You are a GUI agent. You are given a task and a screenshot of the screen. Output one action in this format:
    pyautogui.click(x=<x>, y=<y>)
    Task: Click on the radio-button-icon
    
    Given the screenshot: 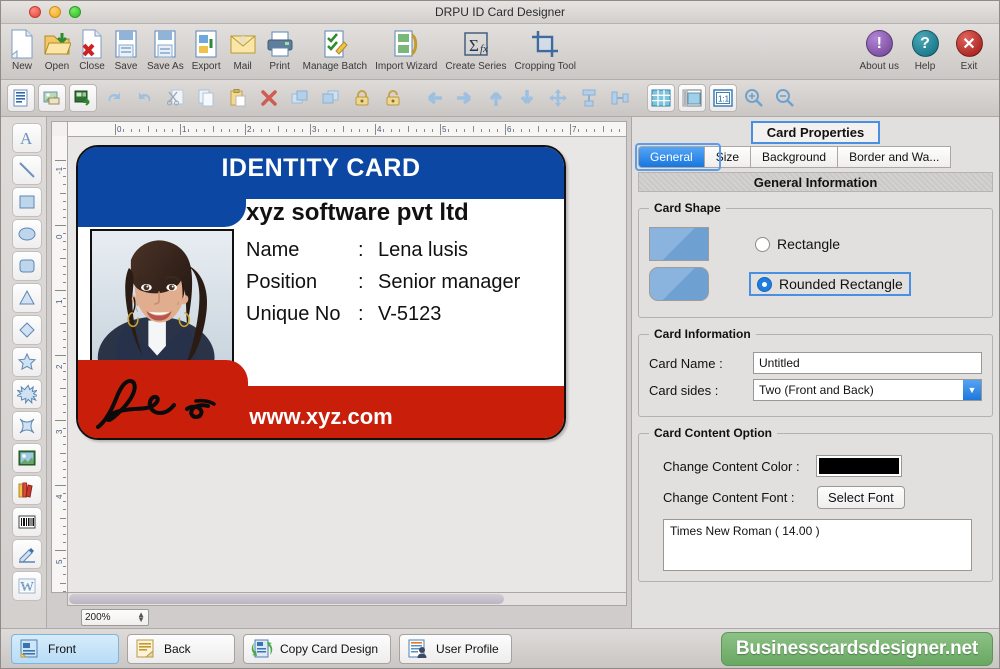 What is the action you would take?
    pyautogui.click(x=762, y=244)
    